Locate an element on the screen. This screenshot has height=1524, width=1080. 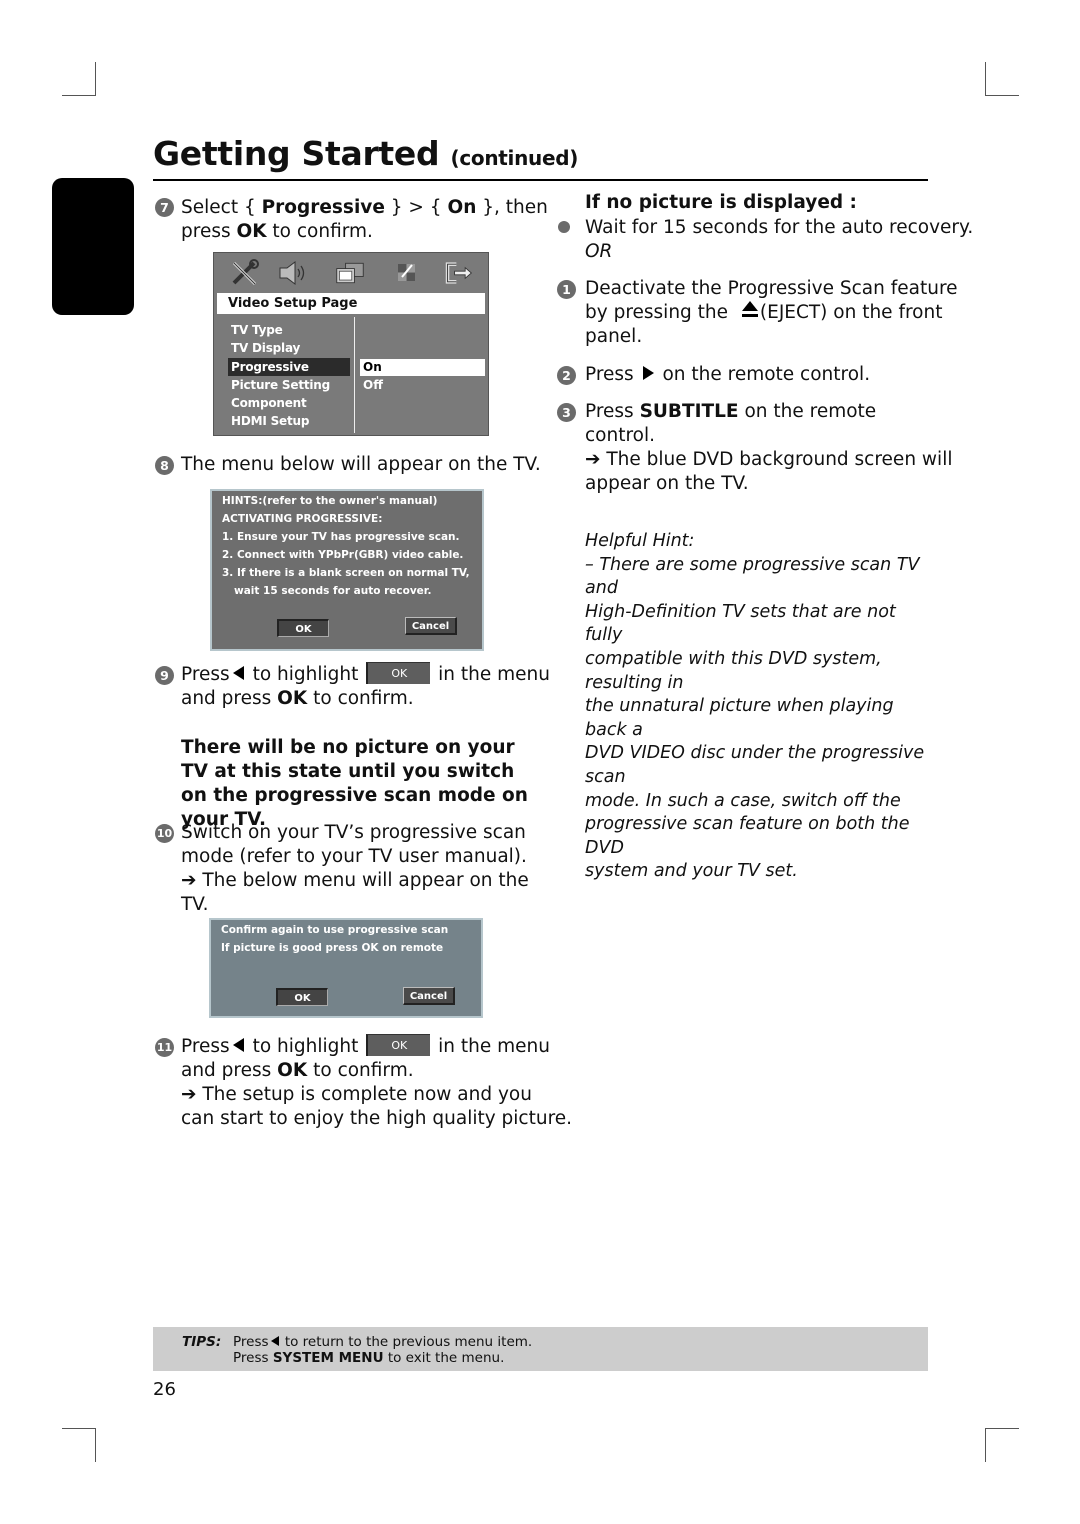
play-arrow-icon is located at coordinates (648, 373).